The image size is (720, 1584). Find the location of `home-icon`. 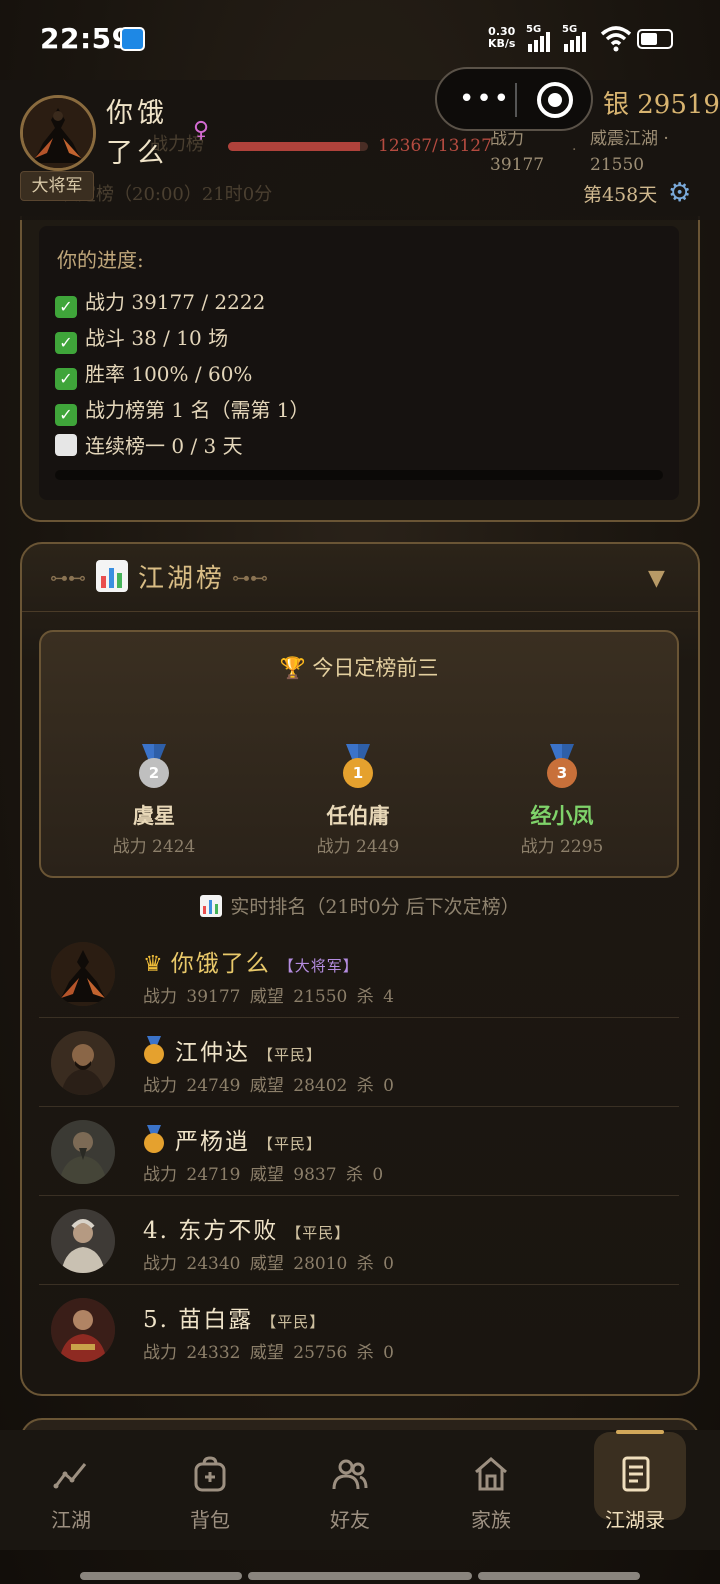

home-icon is located at coordinates (491, 1474).